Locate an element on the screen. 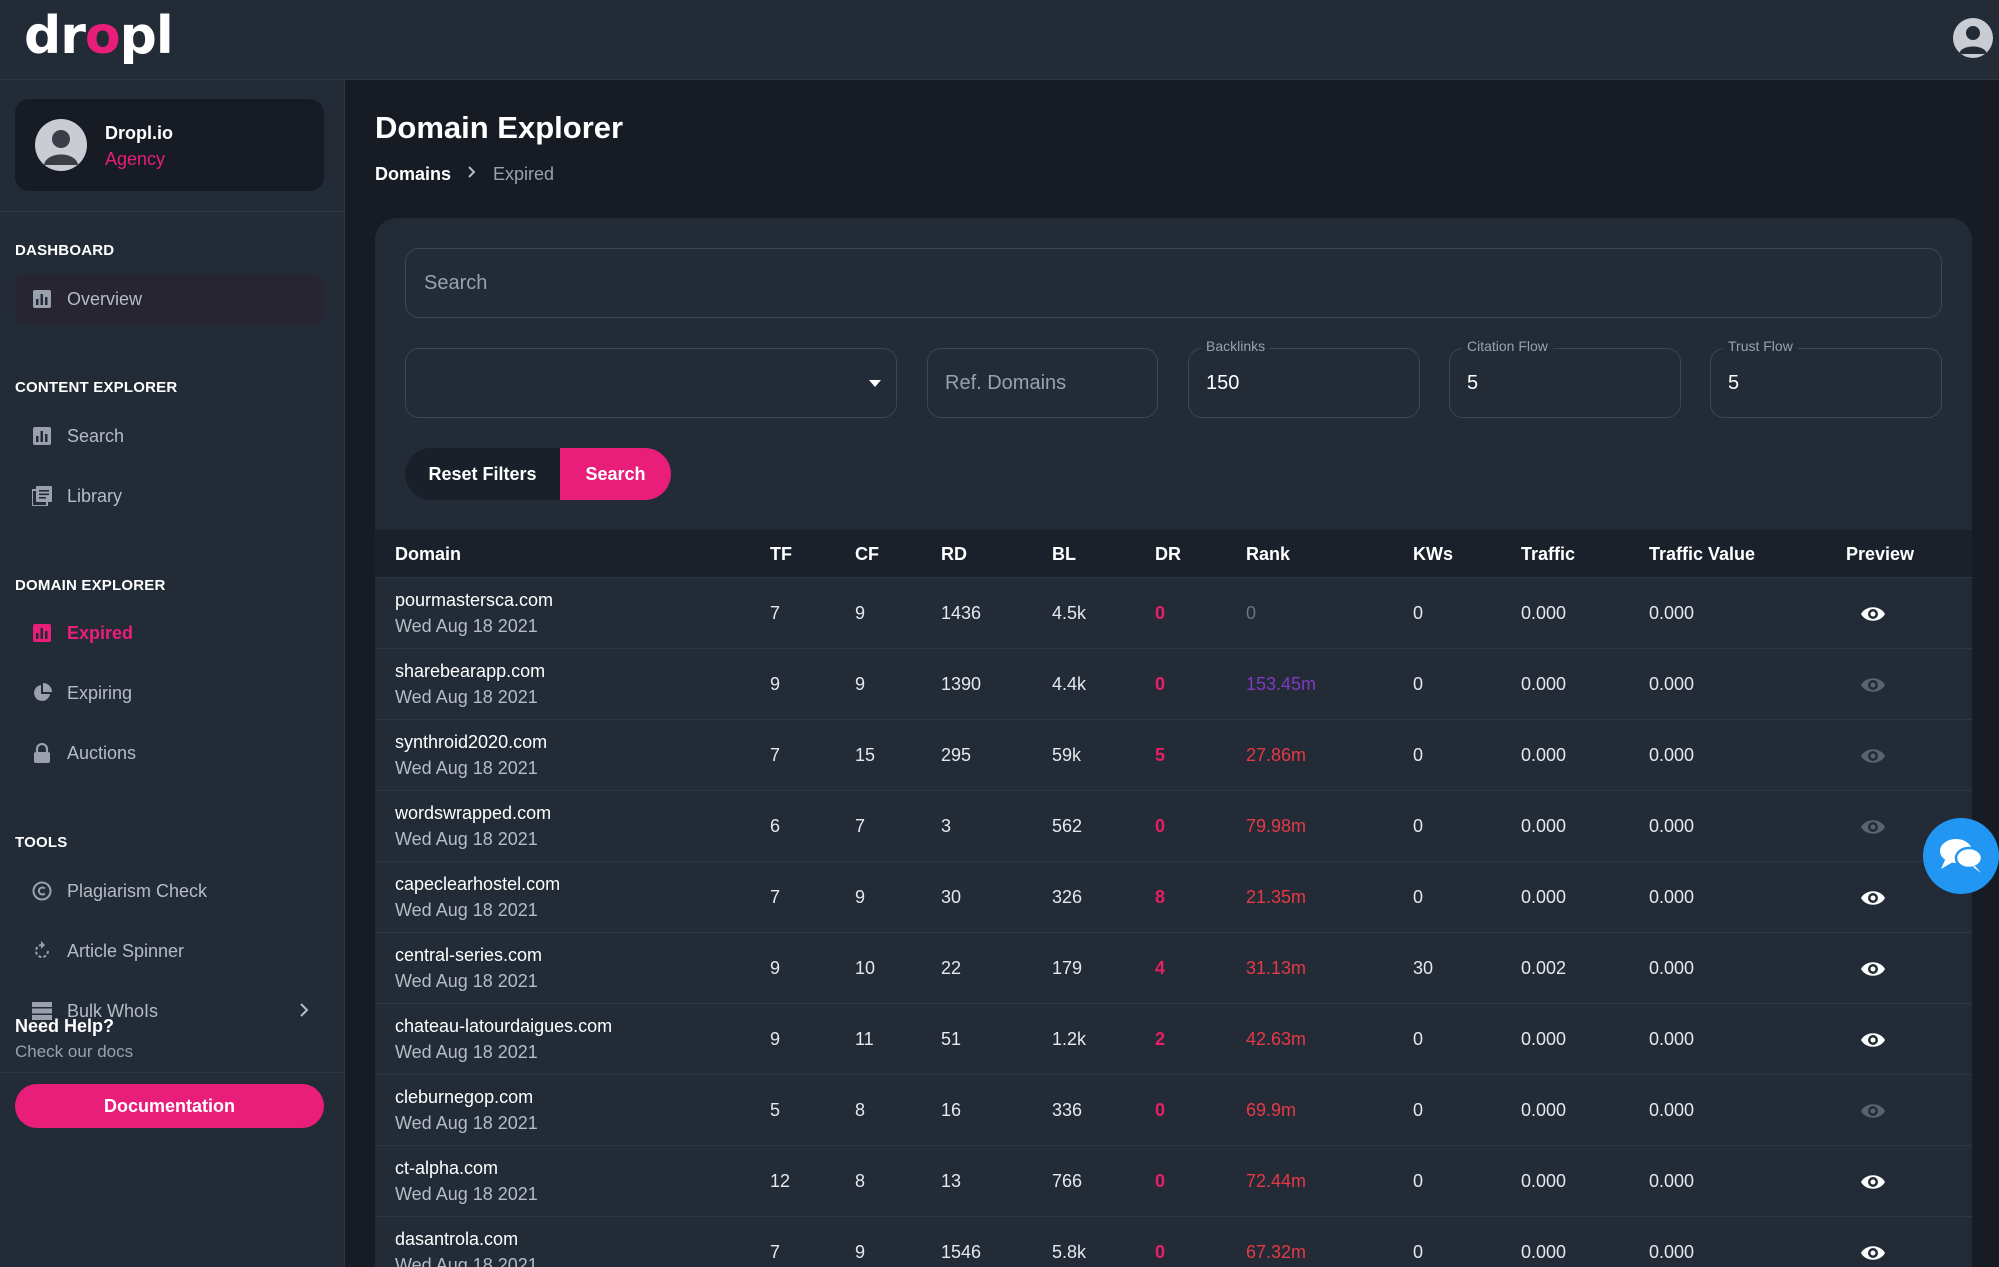  backlinks-input: Backlinks 150 is located at coordinates (1304, 378).